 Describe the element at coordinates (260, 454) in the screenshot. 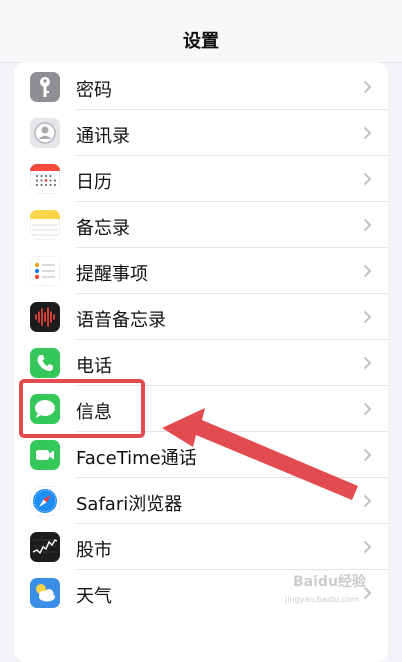

I see `annotation-arrow-icon` at that location.